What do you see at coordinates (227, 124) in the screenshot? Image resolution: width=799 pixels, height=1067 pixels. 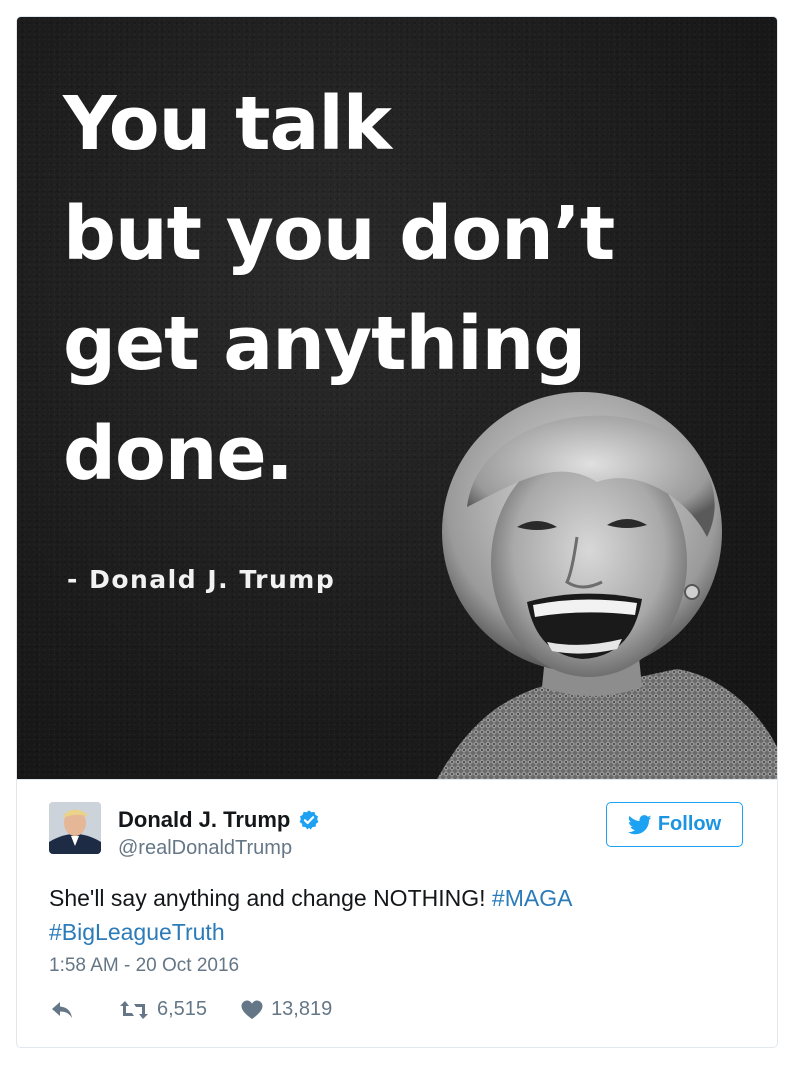 I see `quote-line: You talk` at bounding box center [227, 124].